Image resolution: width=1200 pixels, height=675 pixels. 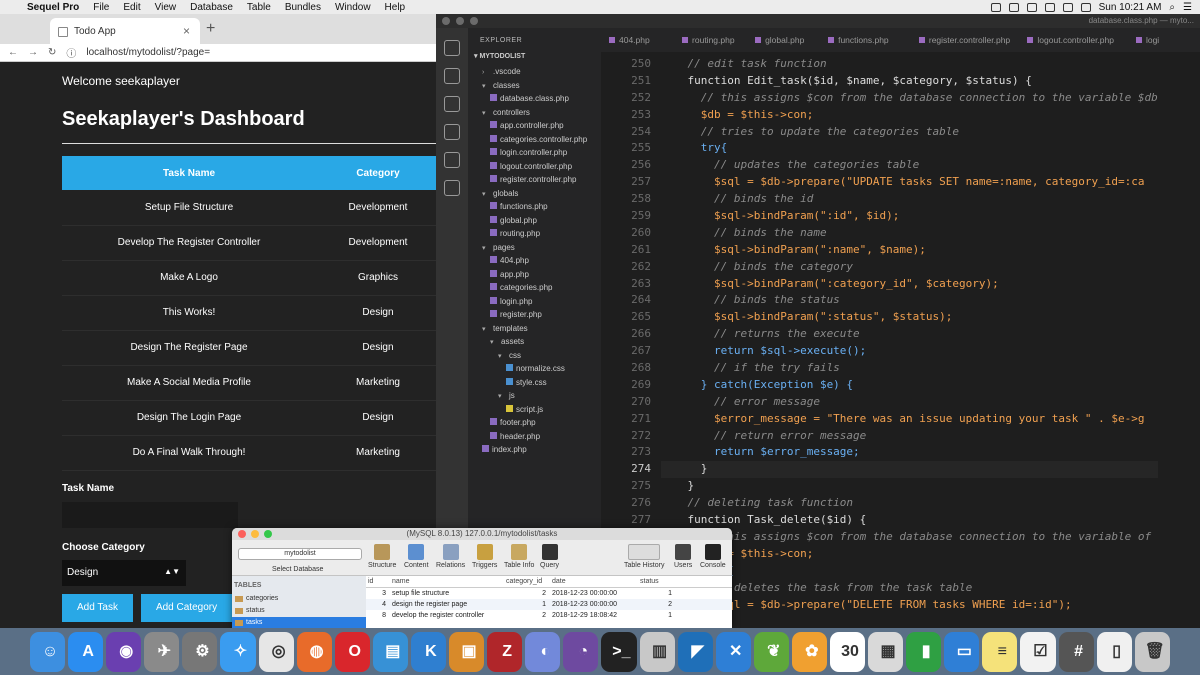 I want to click on firefox-icon: ◍, so click(x=314, y=652).